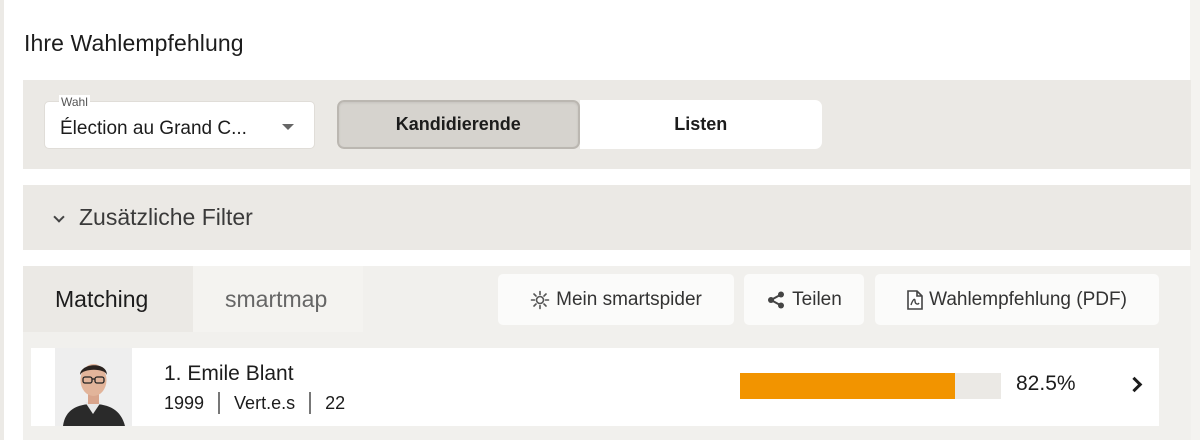  What do you see at coordinates (229, 373) in the screenshot?
I see `candidate-name: 1. Emile Blant` at bounding box center [229, 373].